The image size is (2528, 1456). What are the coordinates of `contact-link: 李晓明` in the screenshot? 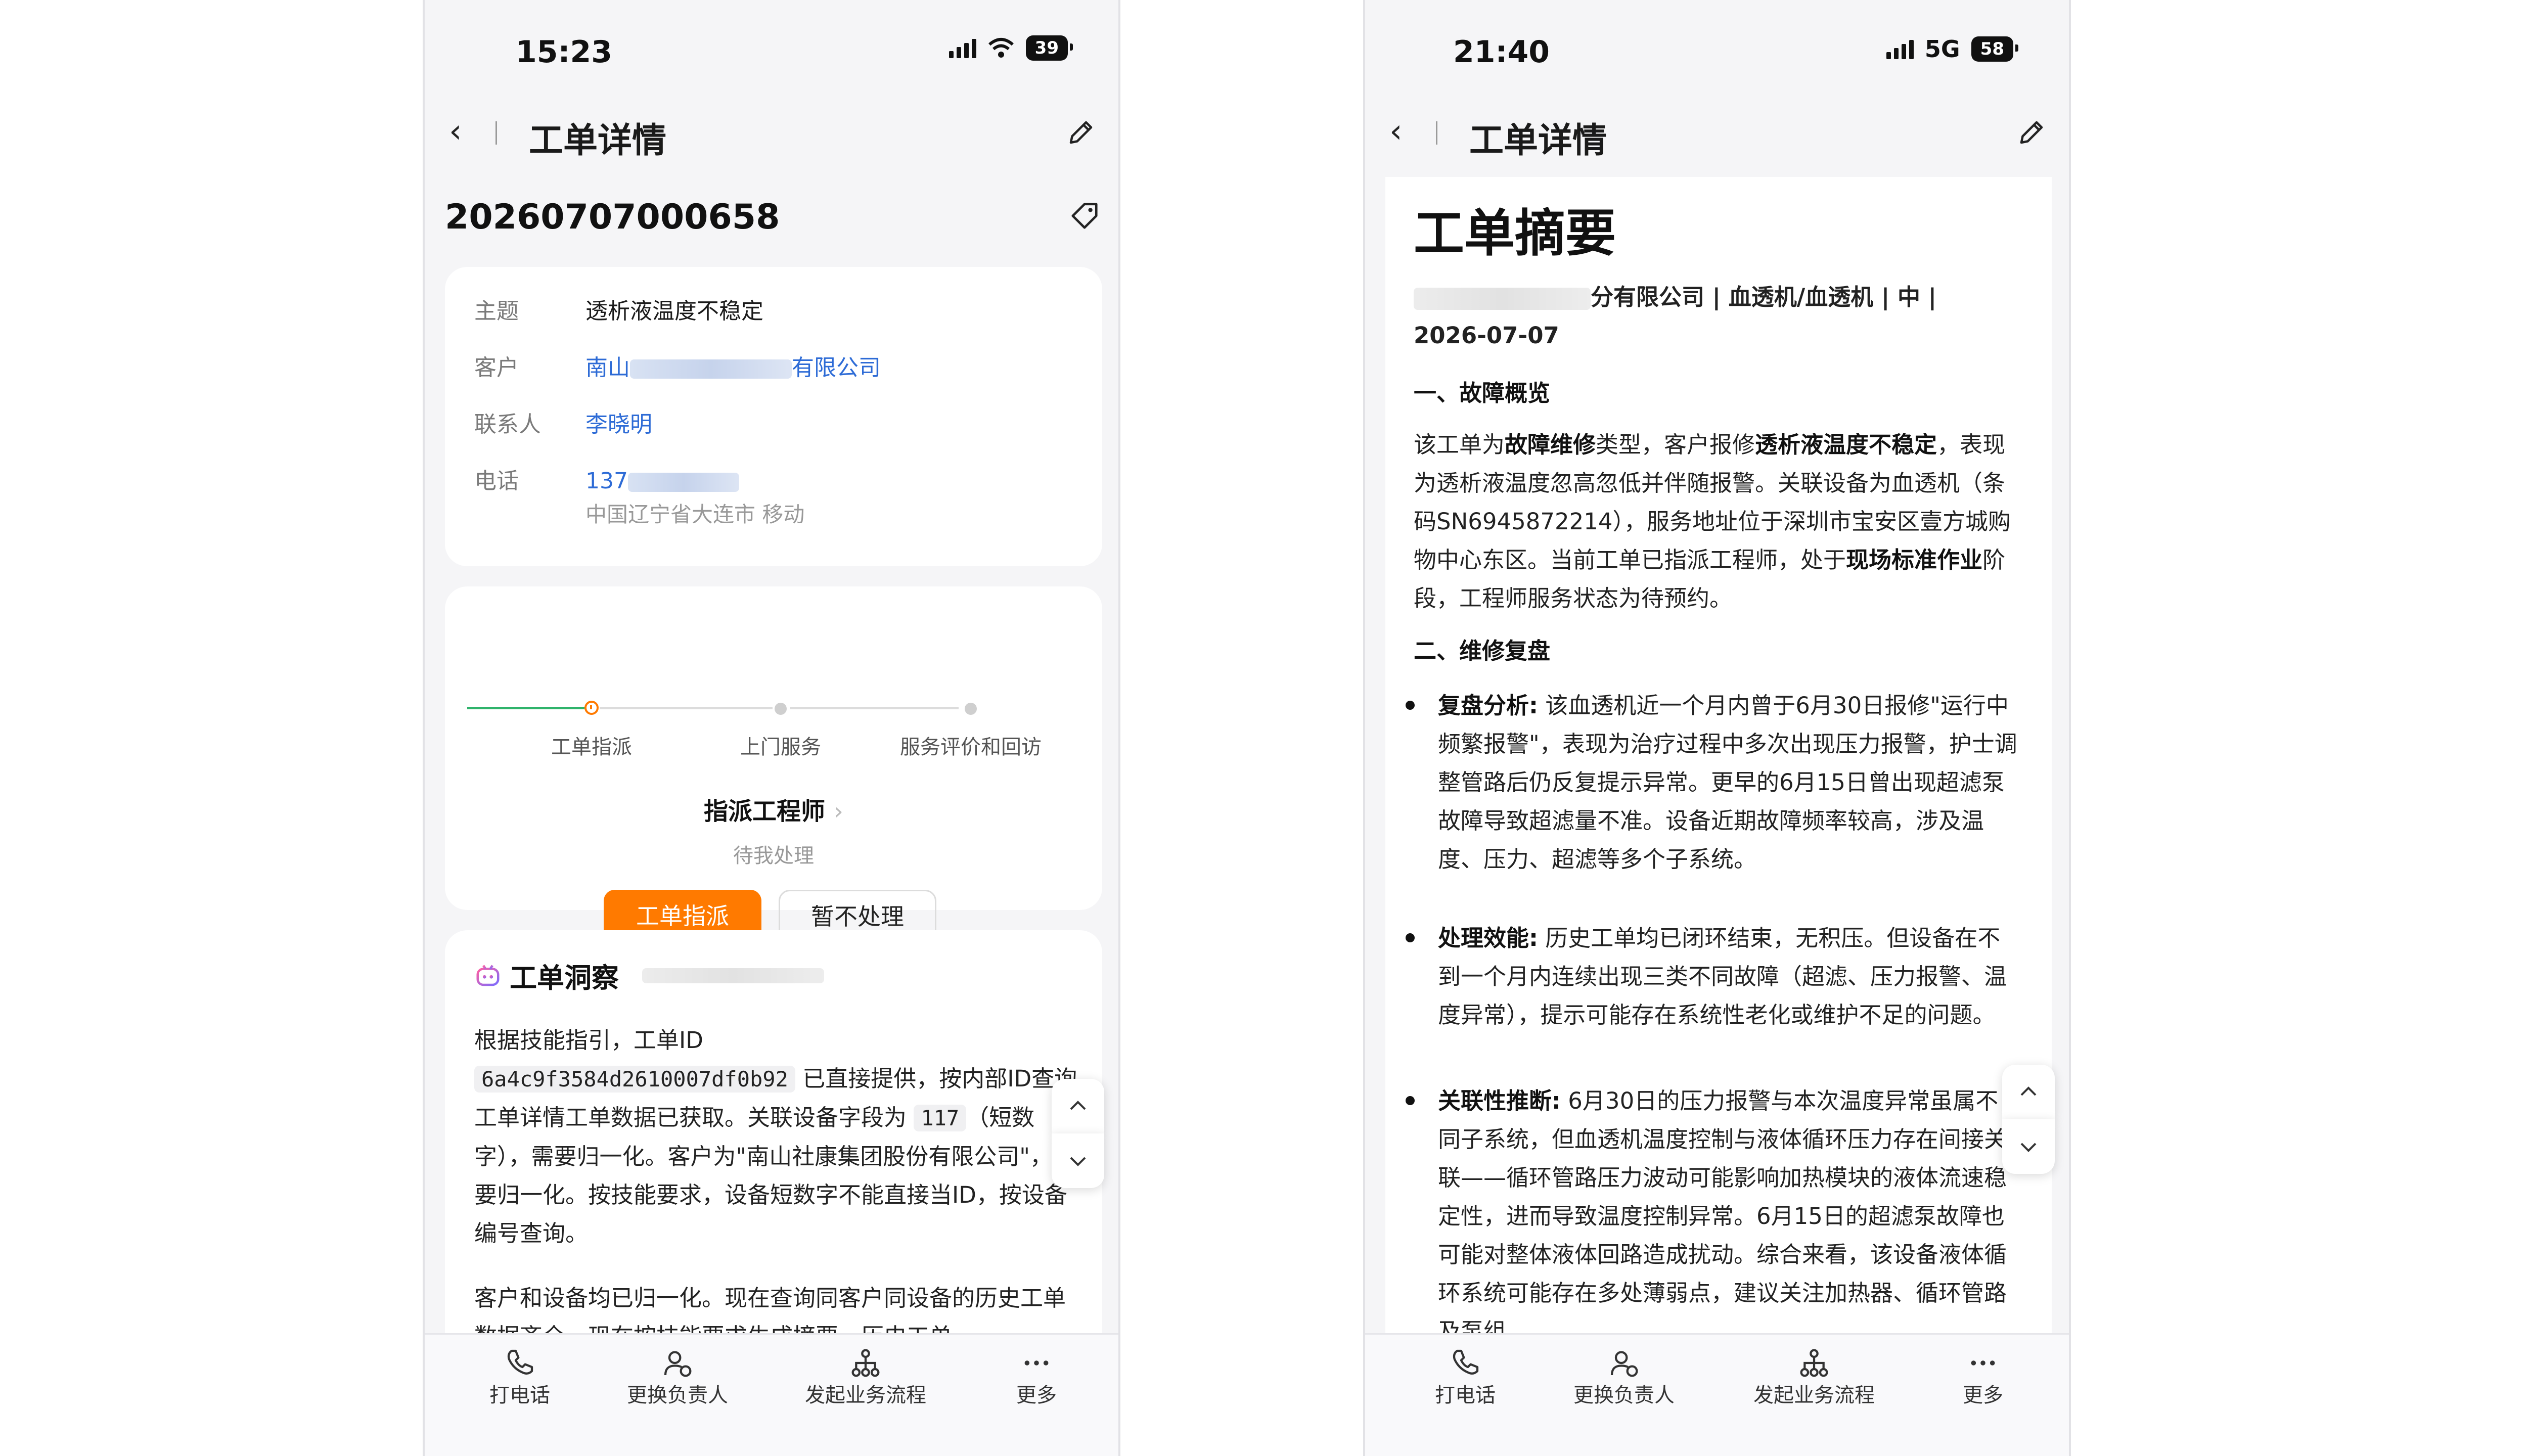 It's located at (619, 424).